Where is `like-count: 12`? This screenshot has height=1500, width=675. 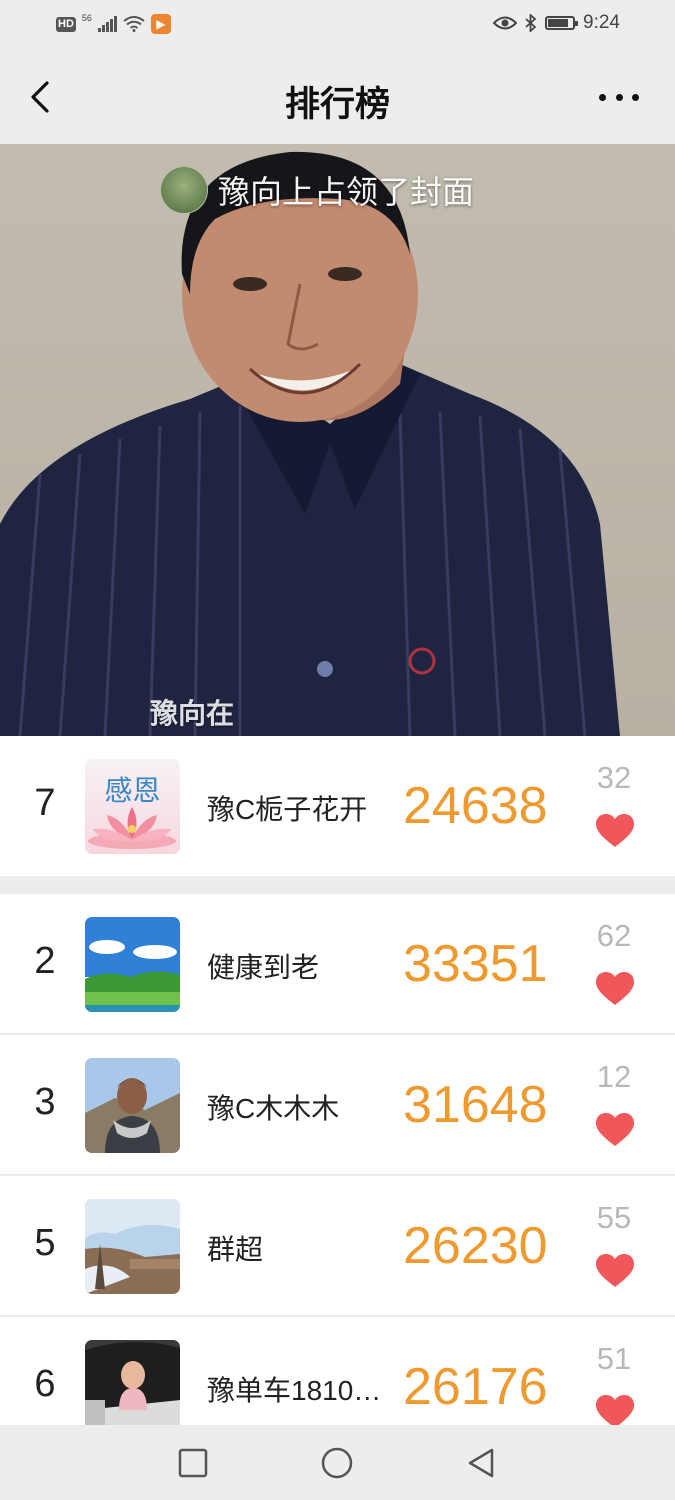 like-count: 12 is located at coordinates (614, 1076).